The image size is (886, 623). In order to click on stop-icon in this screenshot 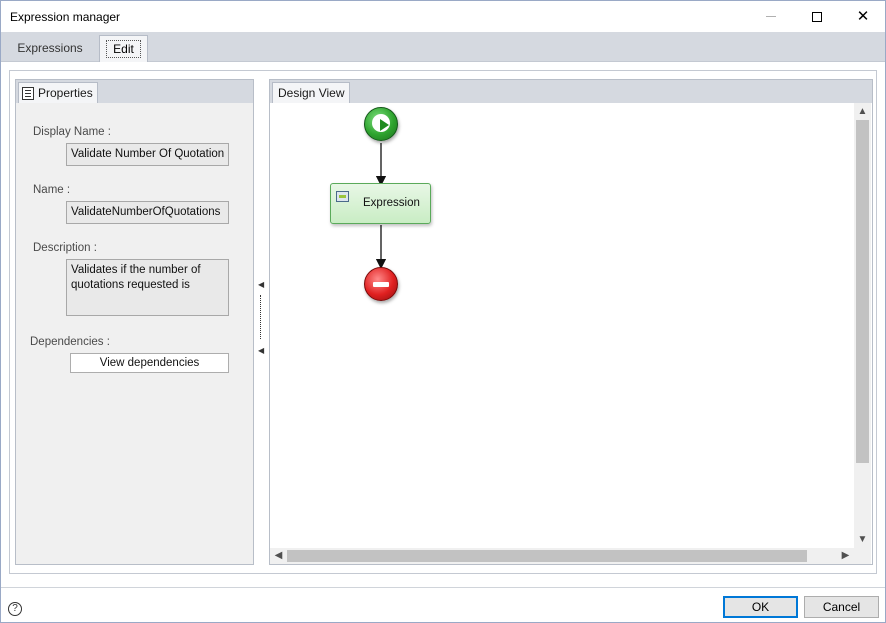, I will do `click(381, 284)`.